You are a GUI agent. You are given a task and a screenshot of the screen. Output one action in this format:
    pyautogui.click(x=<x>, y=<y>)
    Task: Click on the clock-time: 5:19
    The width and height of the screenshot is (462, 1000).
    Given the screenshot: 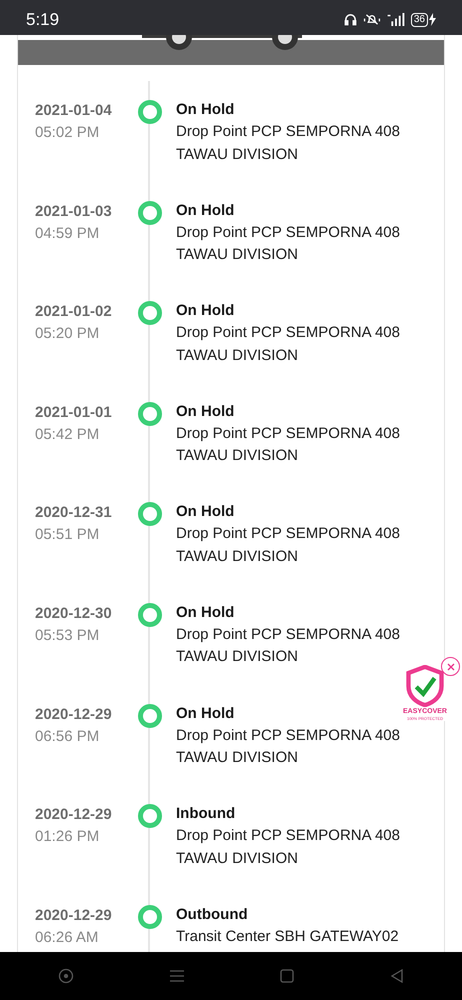 What is the action you would take?
    pyautogui.click(x=43, y=19)
    